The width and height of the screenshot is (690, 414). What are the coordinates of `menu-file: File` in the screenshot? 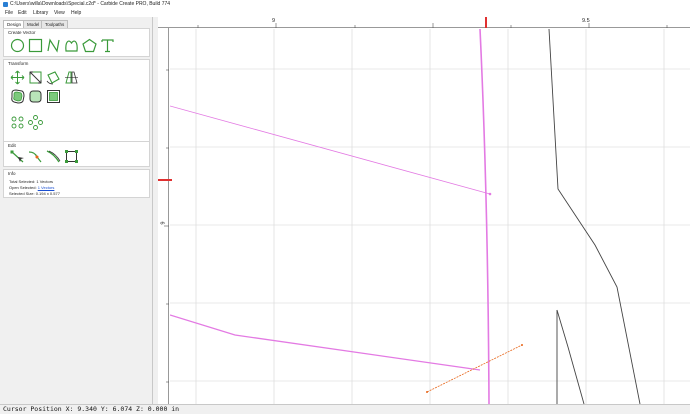 It's located at (9, 13).